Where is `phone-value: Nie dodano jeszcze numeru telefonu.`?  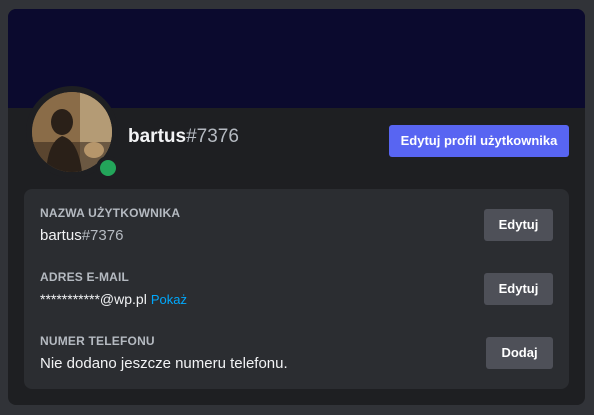
phone-value: Nie dodano jeszcze numeru telefonu. is located at coordinates (164, 363).